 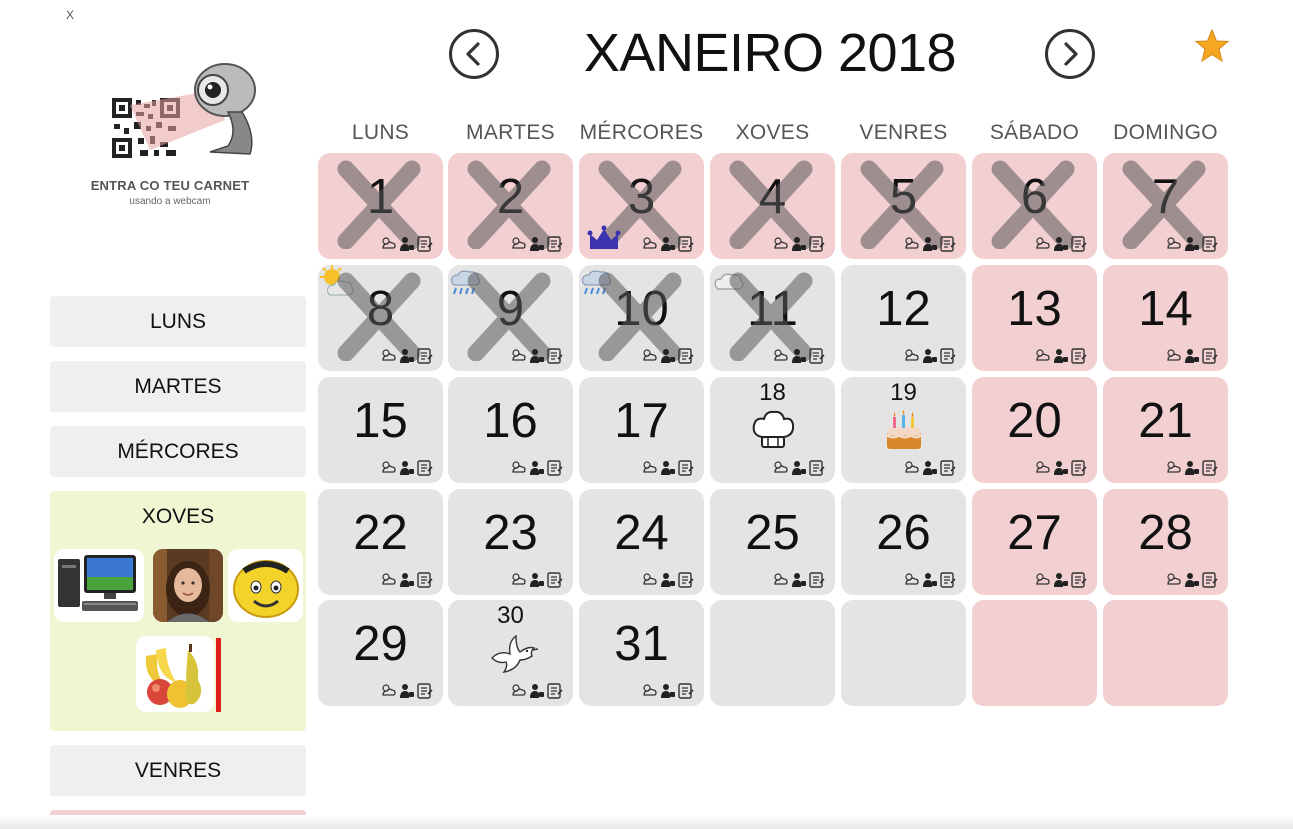 What do you see at coordinates (1212, 48) in the screenshot?
I see `favorite-button` at bounding box center [1212, 48].